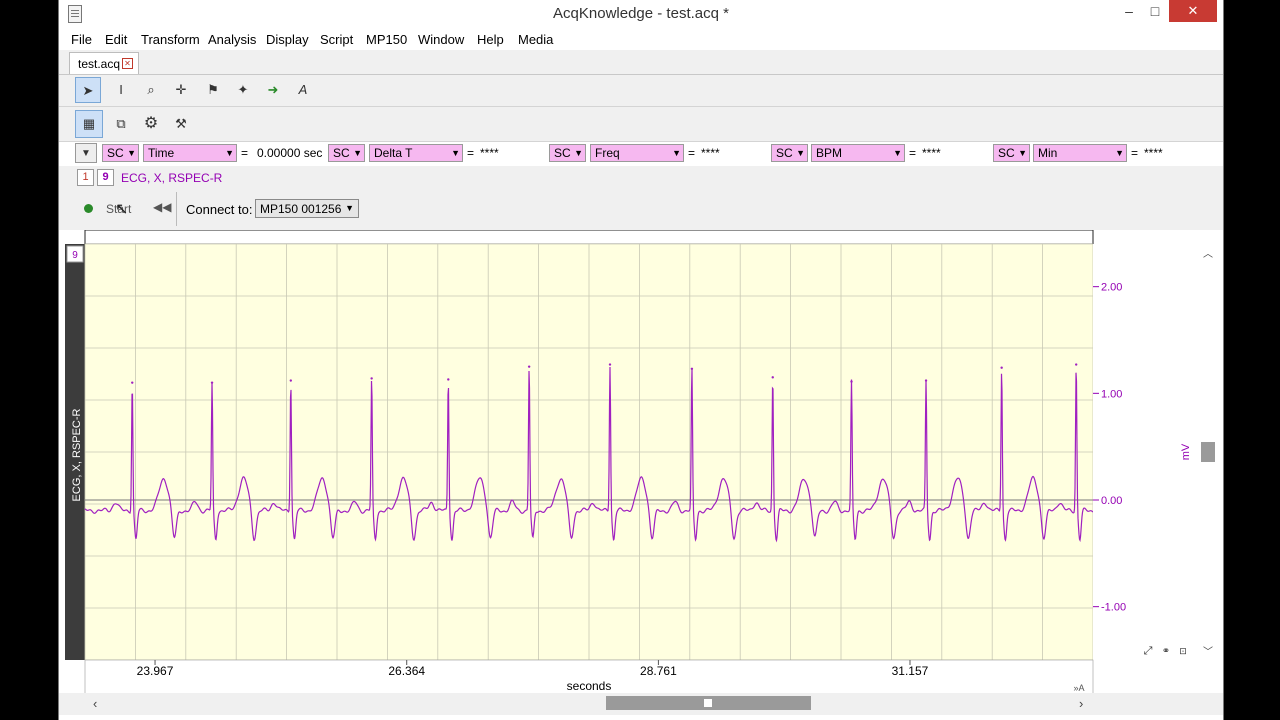 The height and width of the screenshot is (720, 1280). Describe the element at coordinates (393, 153) in the screenshot. I see `meas2-type: Delta T` at that location.